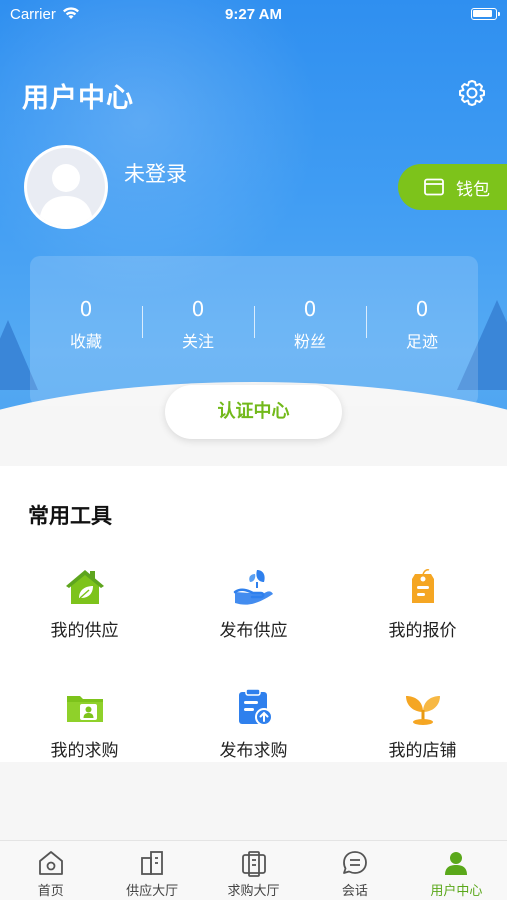 The image size is (507, 900). Describe the element at coordinates (84, 751) in the screenshot. I see `tool-label: 我的求购` at that location.